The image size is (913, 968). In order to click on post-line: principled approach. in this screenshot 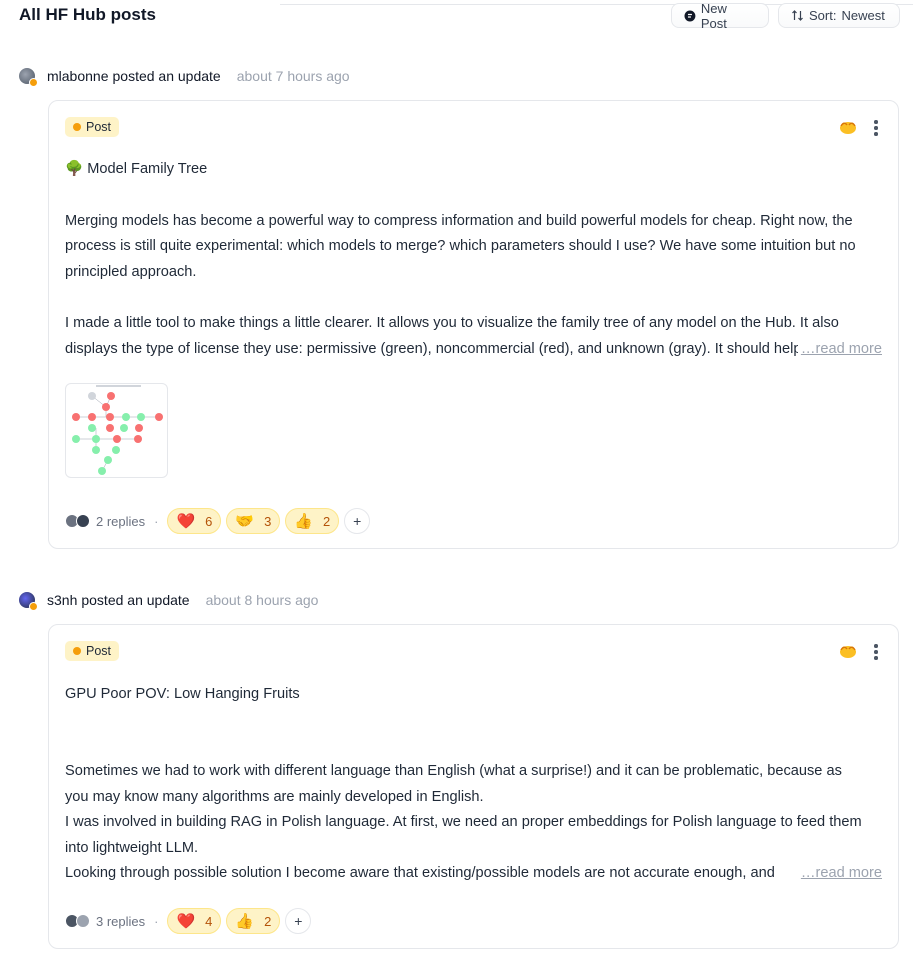, I will do `click(131, 272)`.